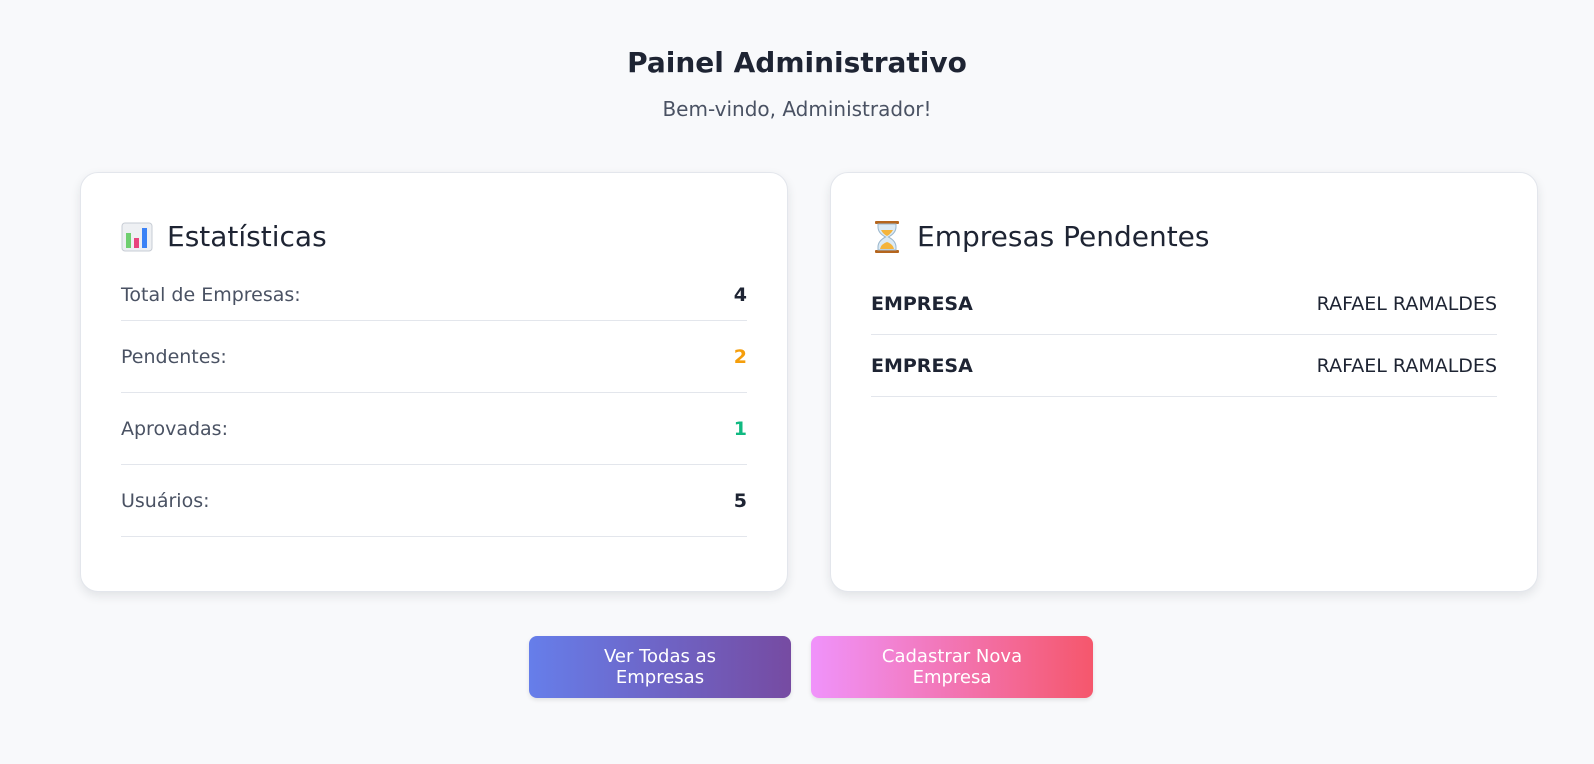  What do you see at coordinates (247, 236) in the screenshot?
I see `statistics-title-text: Estatísticas` at bounding box center [247, 236].